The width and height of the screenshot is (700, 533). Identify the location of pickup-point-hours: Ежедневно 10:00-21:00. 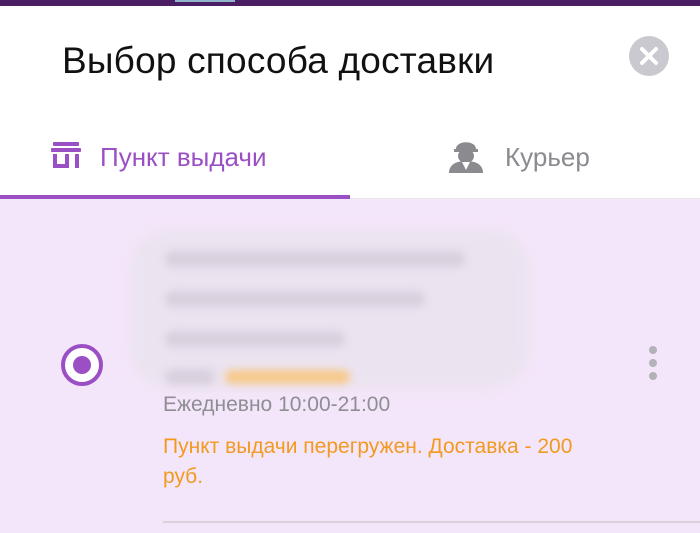
(277, 404).